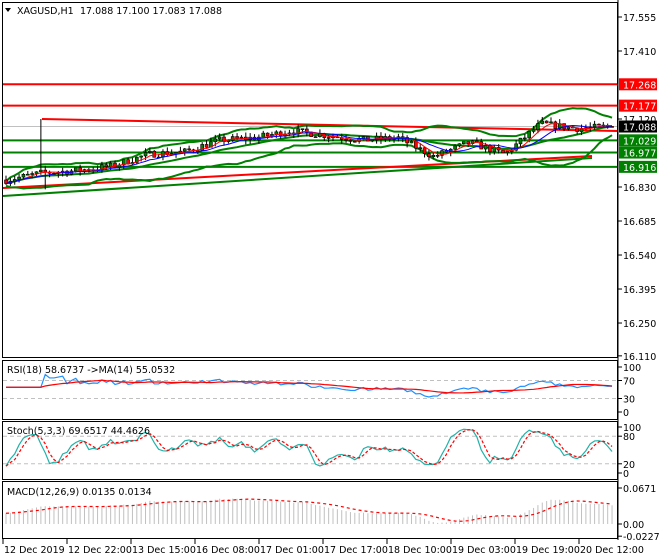 This screenshot has width=660, height=560. Describe the element at coordinates (79, 492) in the screenshot. I see `macd-title: MACD(12,26,9) 0.0135 0.0134` at that location.